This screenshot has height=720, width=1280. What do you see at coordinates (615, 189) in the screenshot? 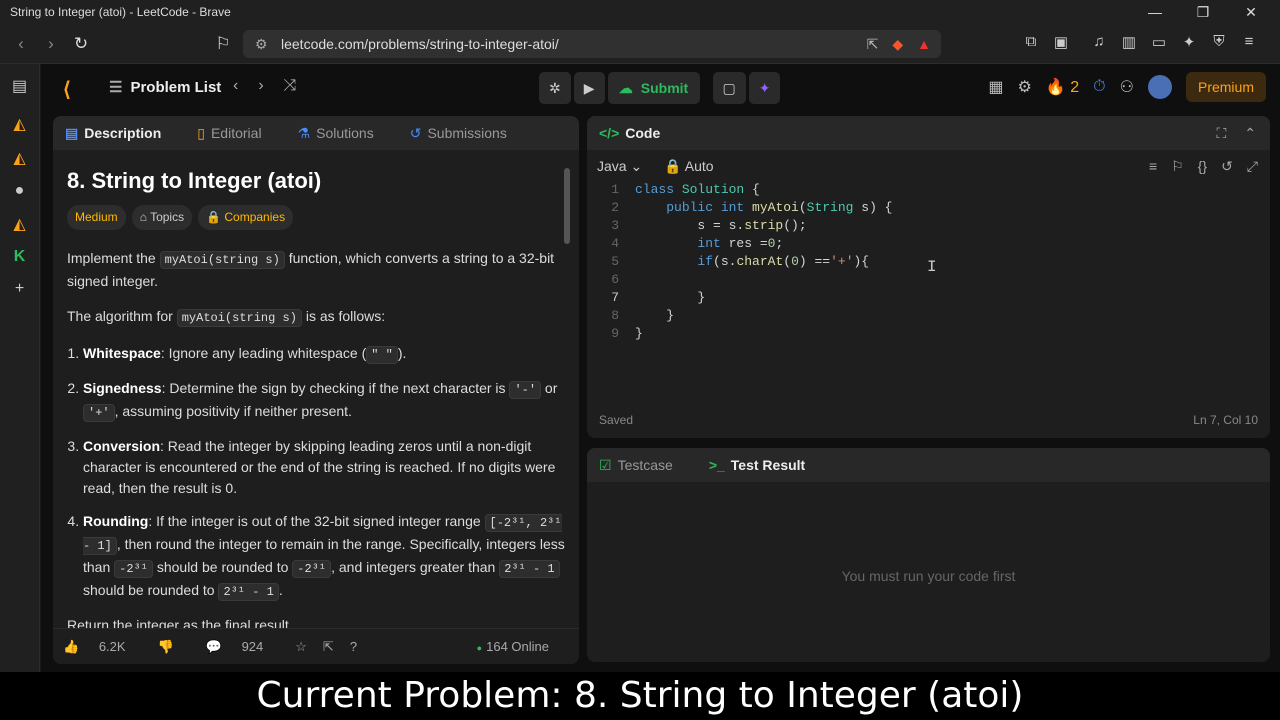
I see `line-number: 1` at bounding box center [615, 189].